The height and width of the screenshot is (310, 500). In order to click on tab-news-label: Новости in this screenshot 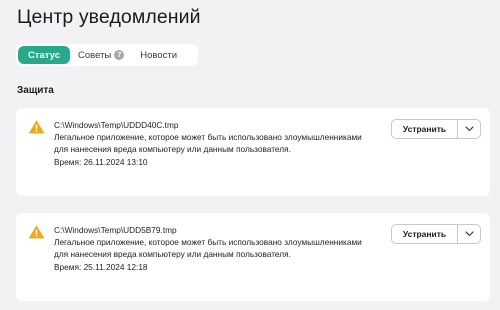, I will do `click(159, 55)`.